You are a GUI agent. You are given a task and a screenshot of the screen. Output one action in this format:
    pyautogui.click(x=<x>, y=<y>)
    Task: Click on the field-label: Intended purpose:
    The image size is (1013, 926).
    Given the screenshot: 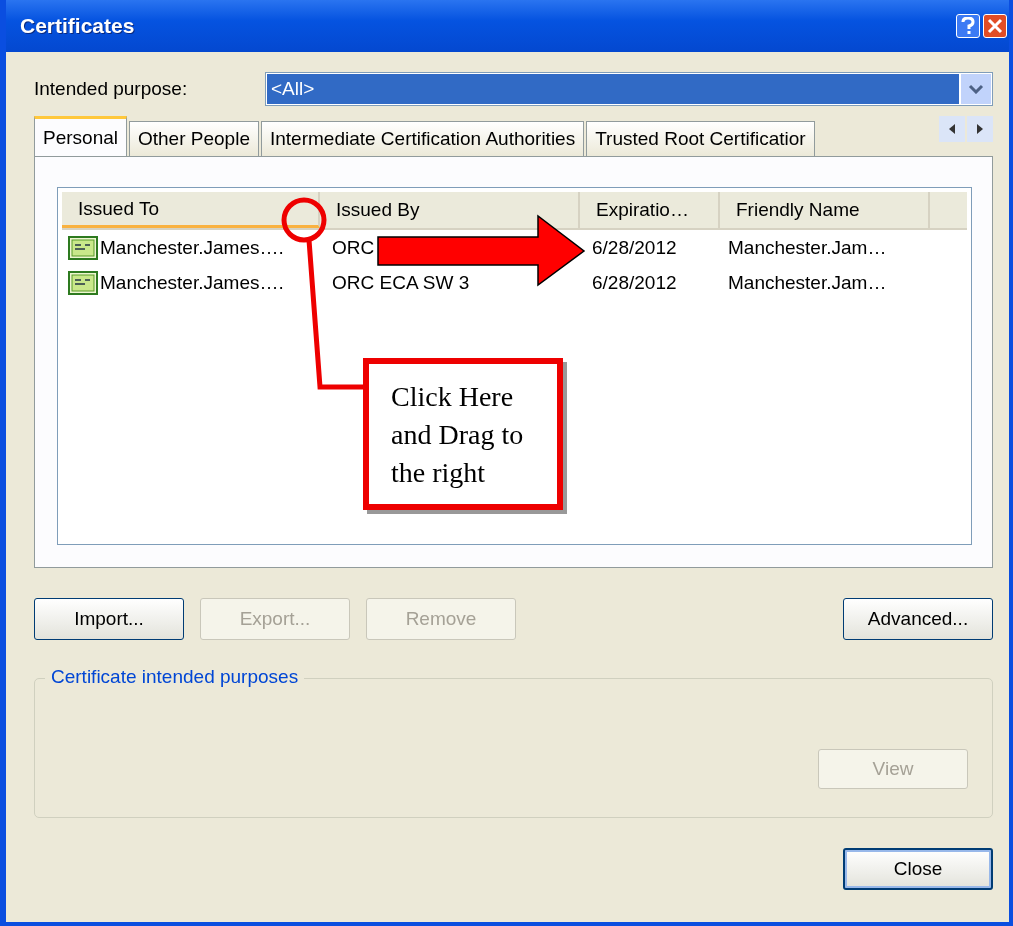 What is the action you would take?
    pyautogui.click(x=111, y=89)
    